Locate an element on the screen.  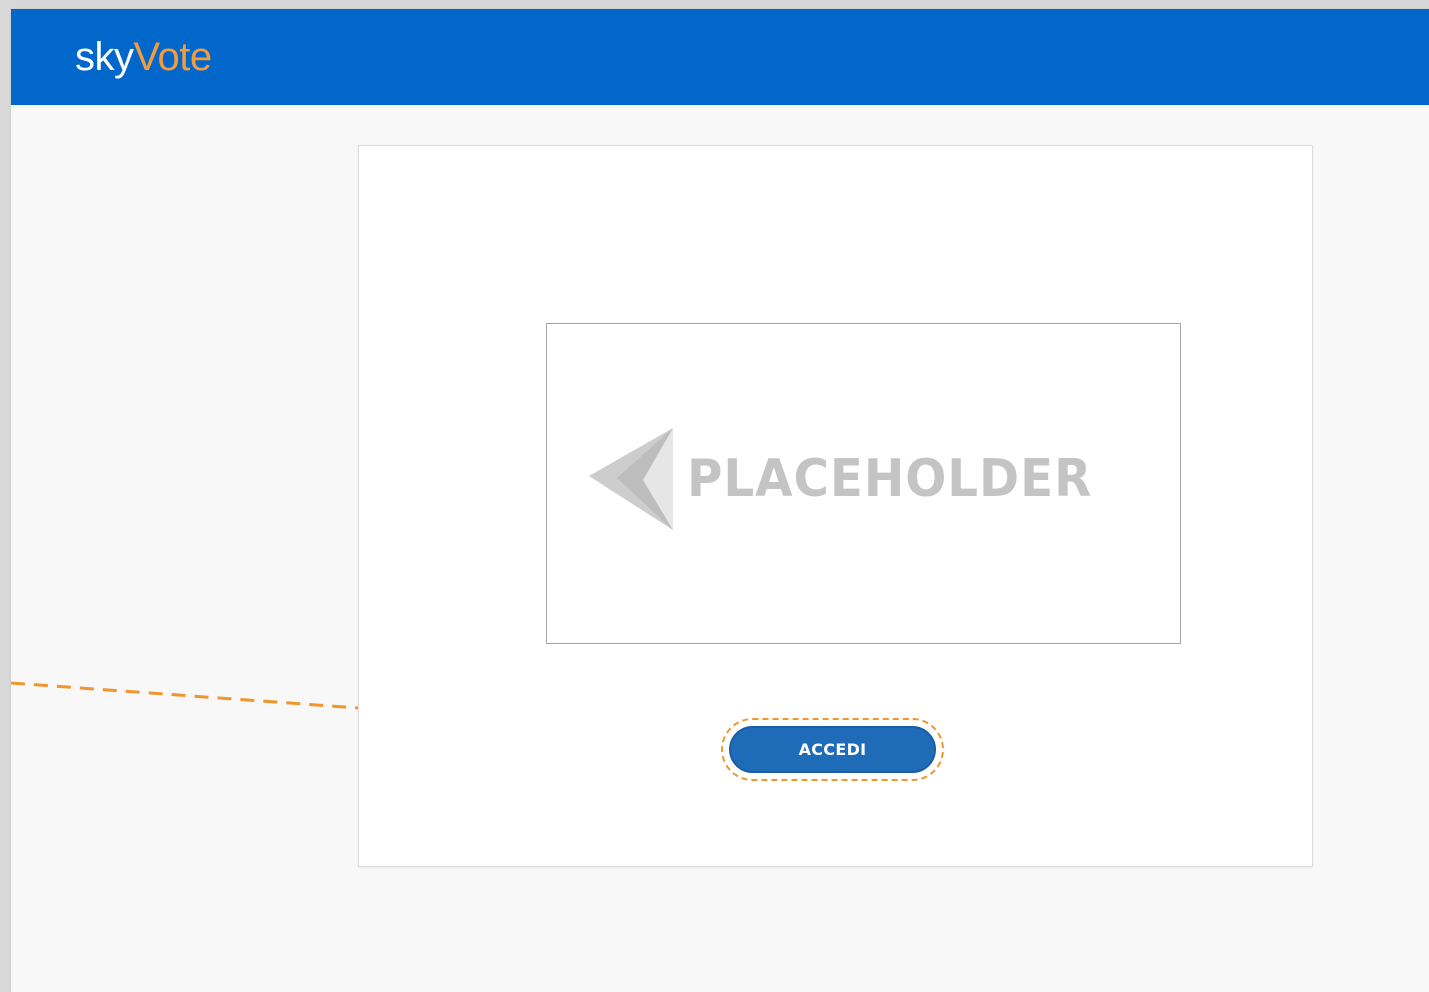
placeholder-logo-icon is located at coordinates (631, 479).